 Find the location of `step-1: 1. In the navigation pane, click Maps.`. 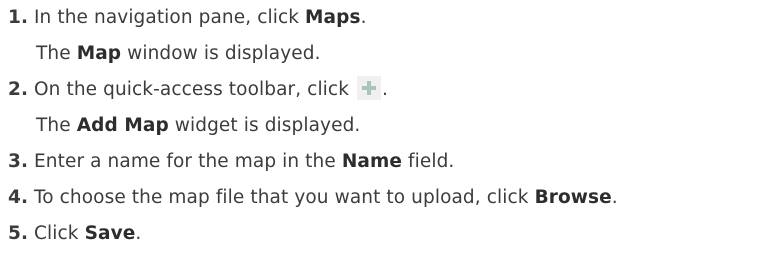

step-1: 1. In the navigation pane, click Maps. is located at coordinates (389, 18).